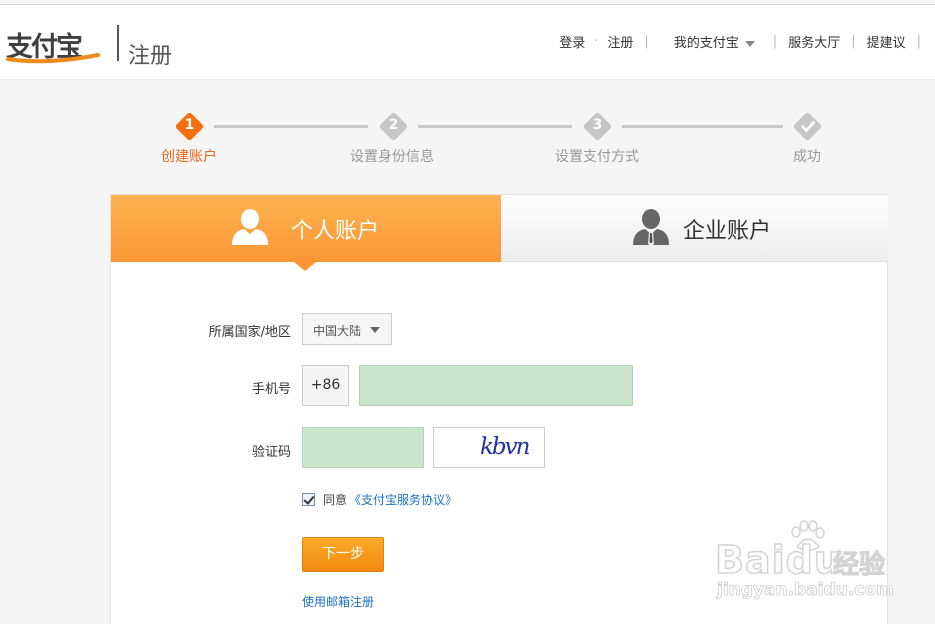 This screenshot has height=624, width=935. I want to click on header-divider, so click(118, 43).